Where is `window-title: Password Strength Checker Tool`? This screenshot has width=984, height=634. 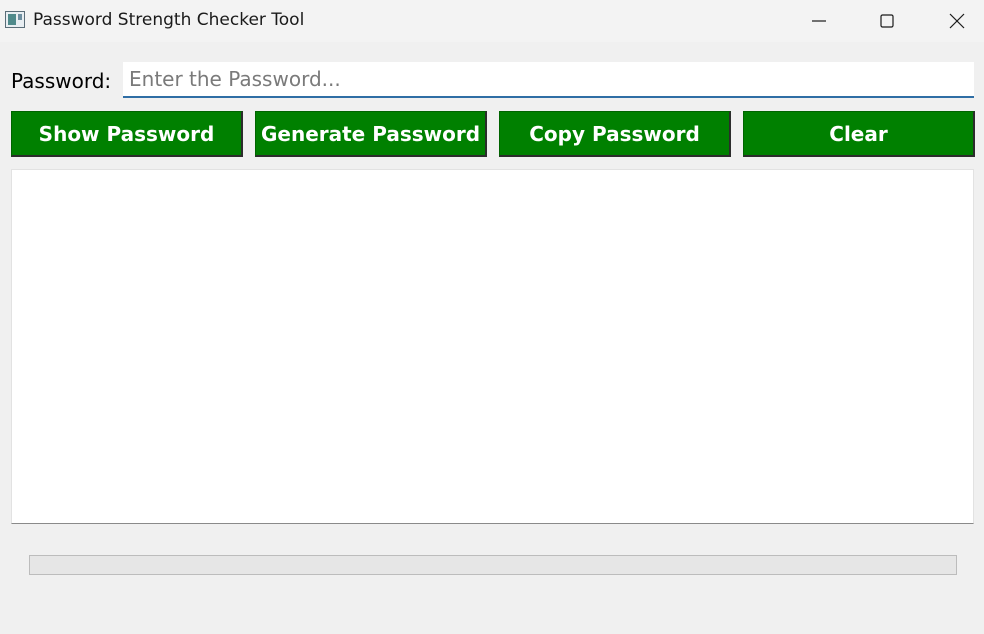 window-title: Password Strength Checker Tool is located at coordinates (169, 20).